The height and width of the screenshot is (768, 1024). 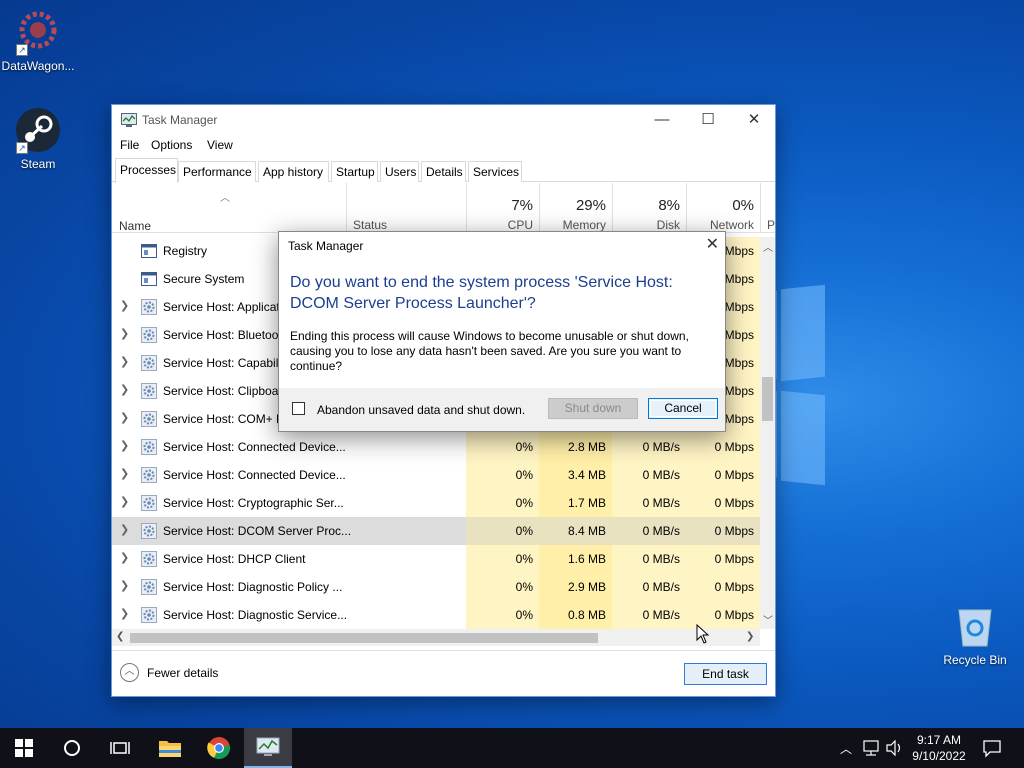 What do you see at coordinates (223, 391) in the screenshot?
I see `process-name: Service Host: Clipboar` at bounding box center [223, 391].